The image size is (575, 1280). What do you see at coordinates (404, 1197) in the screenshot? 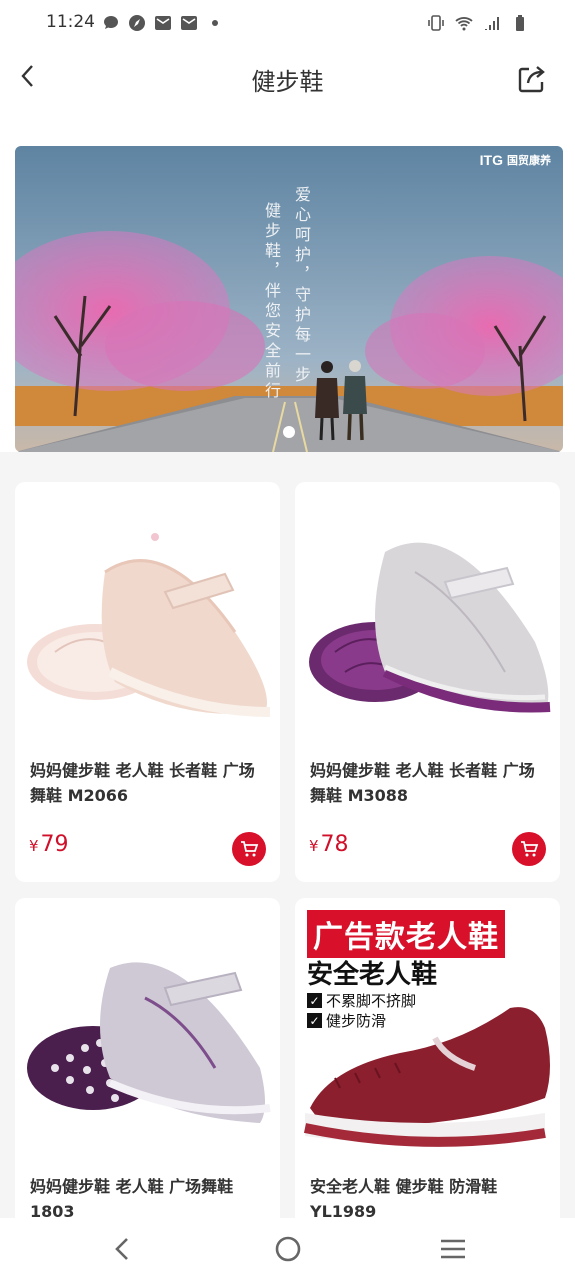
I see `product-title: 安全老人鞋 健步鞋 防滑鞋 YL1989` at bounding box center [404, 1197].